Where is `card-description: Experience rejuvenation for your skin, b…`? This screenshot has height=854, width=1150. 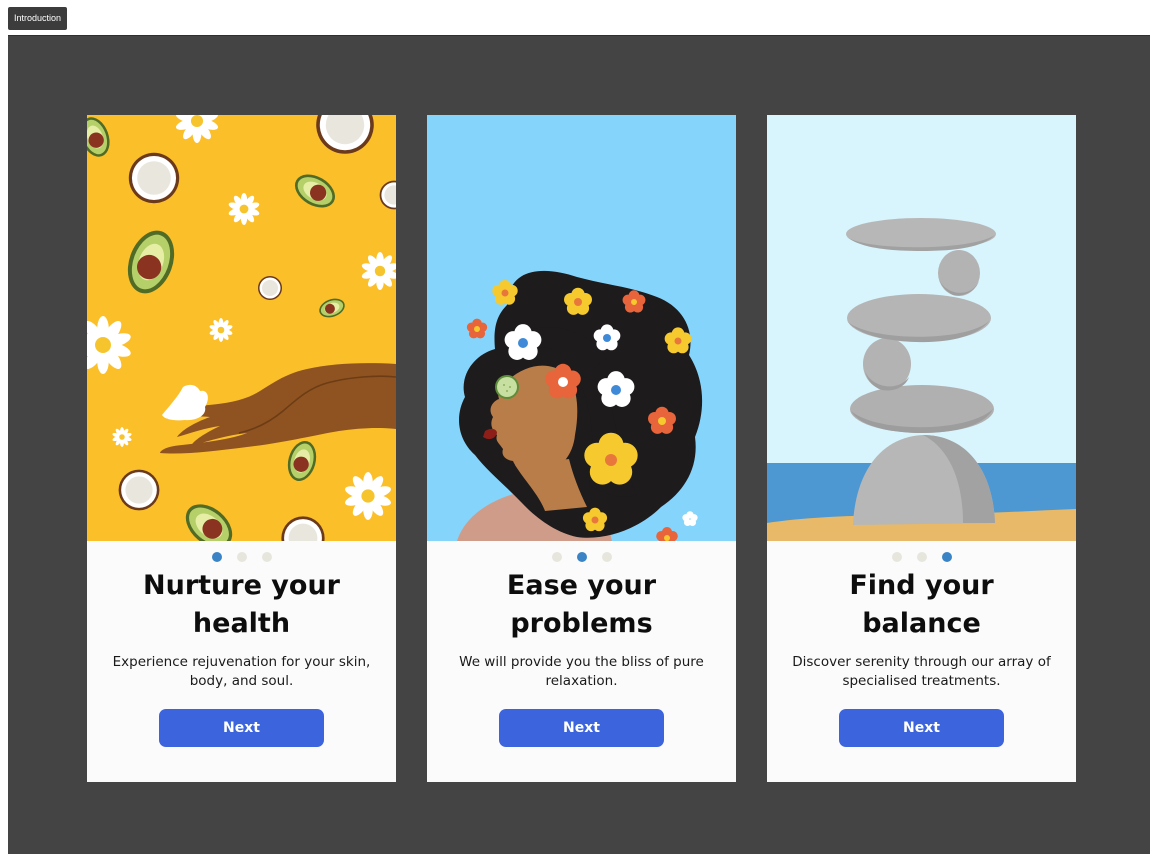
card-description: Experience rejuvenation for your skin, b… is located at coordinates (241, 671).